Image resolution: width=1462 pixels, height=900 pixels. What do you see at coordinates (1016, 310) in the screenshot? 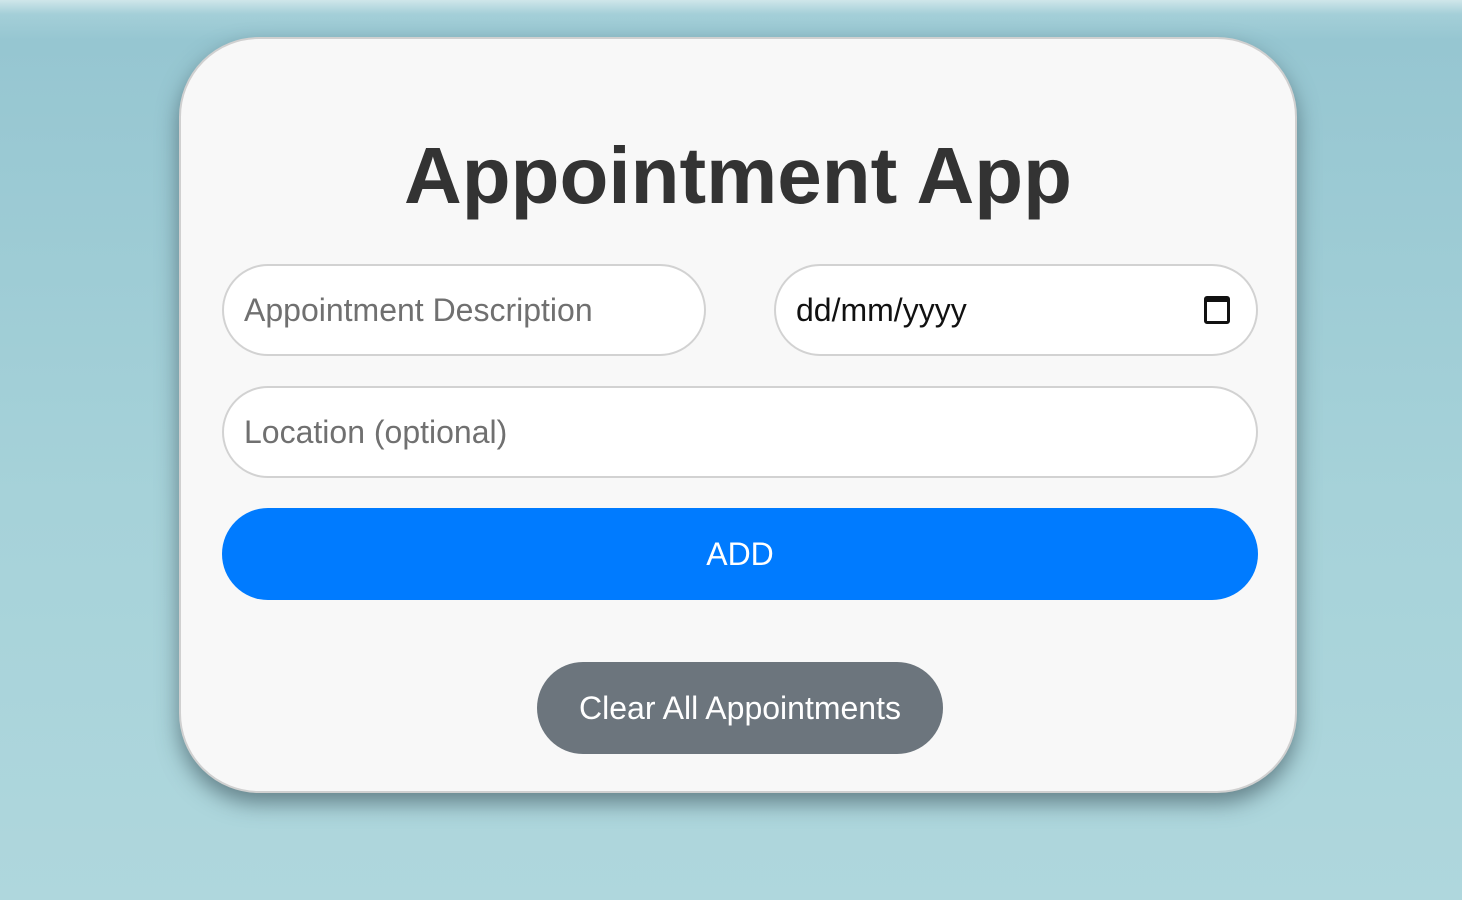
I see `date-field: dd/mm/yyyy` at bounding box center [1016, 310].